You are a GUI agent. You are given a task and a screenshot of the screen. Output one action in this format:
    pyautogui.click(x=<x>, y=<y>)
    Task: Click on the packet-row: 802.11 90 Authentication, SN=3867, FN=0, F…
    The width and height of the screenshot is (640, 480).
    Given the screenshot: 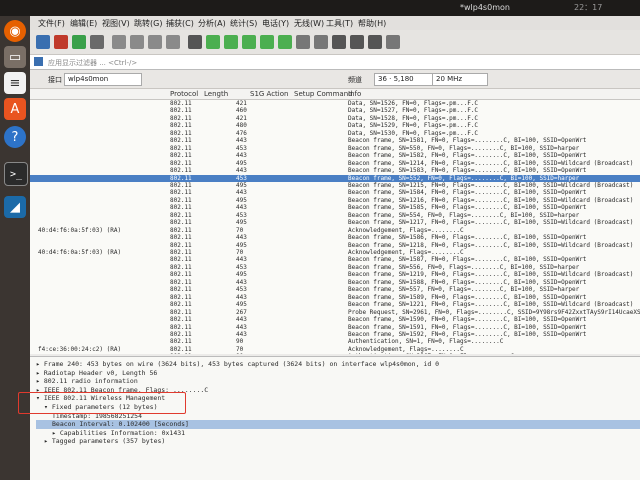 What is the action you would take?
    pyautogui.click(x=335, y=353)
    